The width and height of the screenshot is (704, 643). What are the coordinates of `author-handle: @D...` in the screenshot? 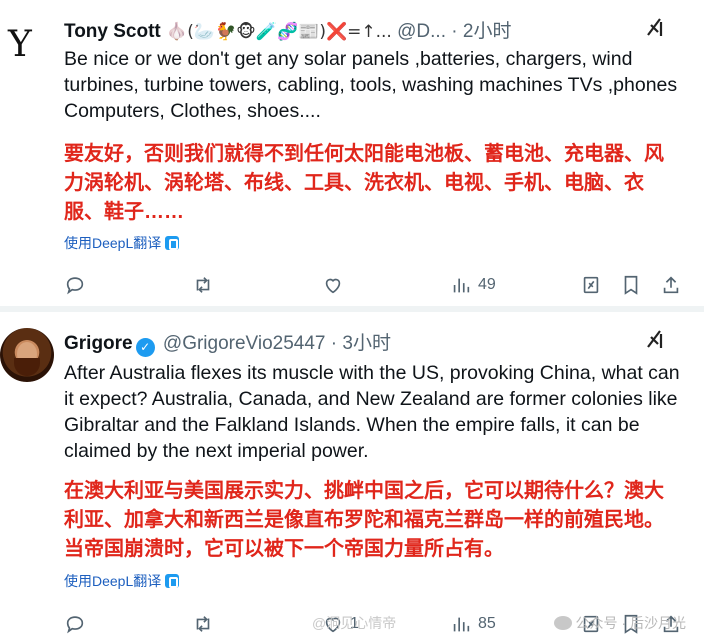 It's located at (421, 31).